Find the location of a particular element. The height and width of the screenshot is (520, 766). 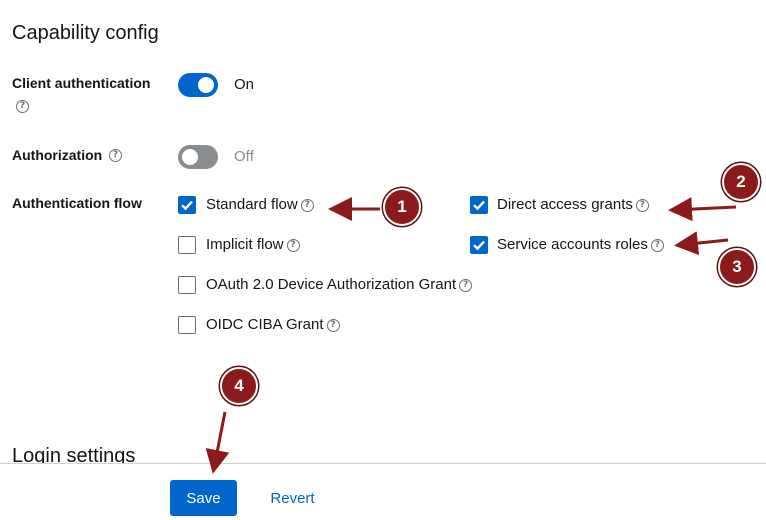

annotation-badge-2: 2 is located at coordinates (741, 182).